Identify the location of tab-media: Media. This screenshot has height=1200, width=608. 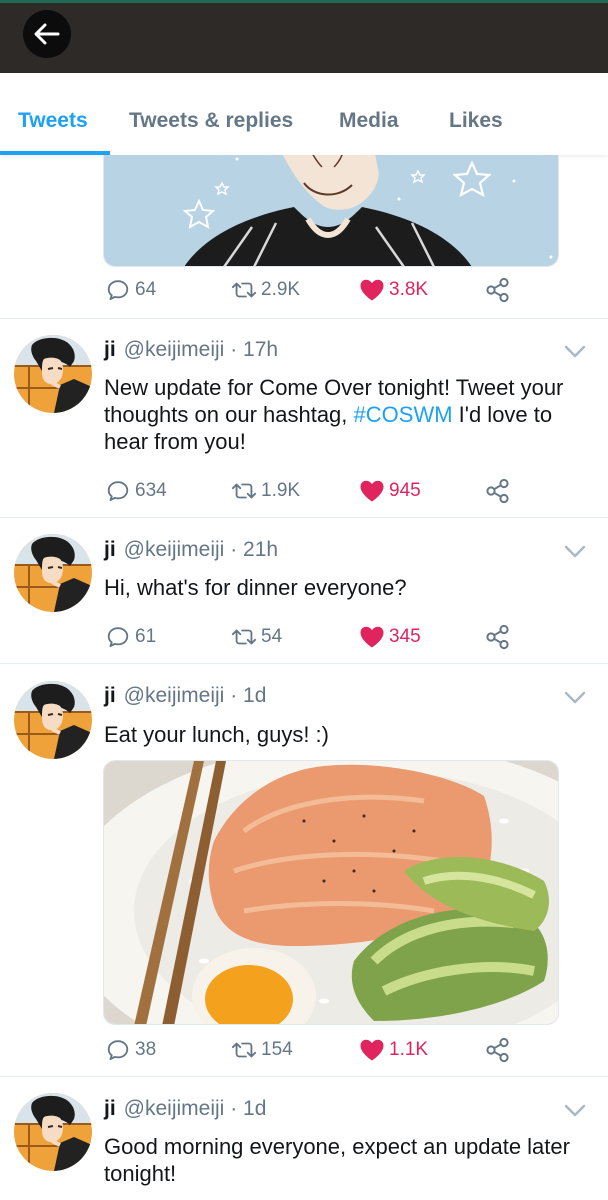
(369, 121).